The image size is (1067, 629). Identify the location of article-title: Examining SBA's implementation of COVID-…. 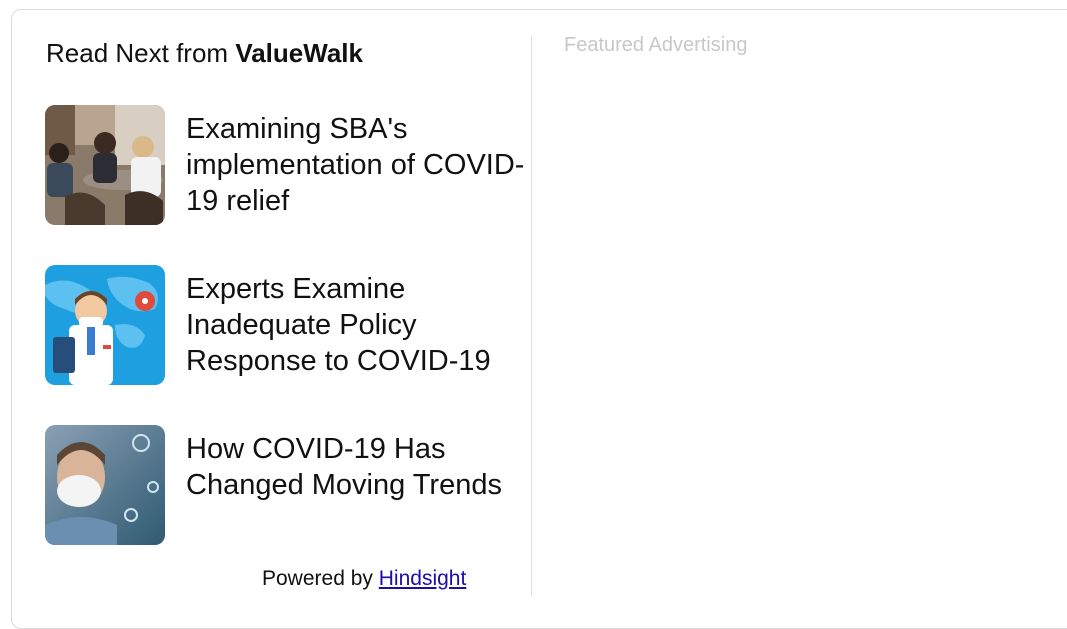
(358, 165).